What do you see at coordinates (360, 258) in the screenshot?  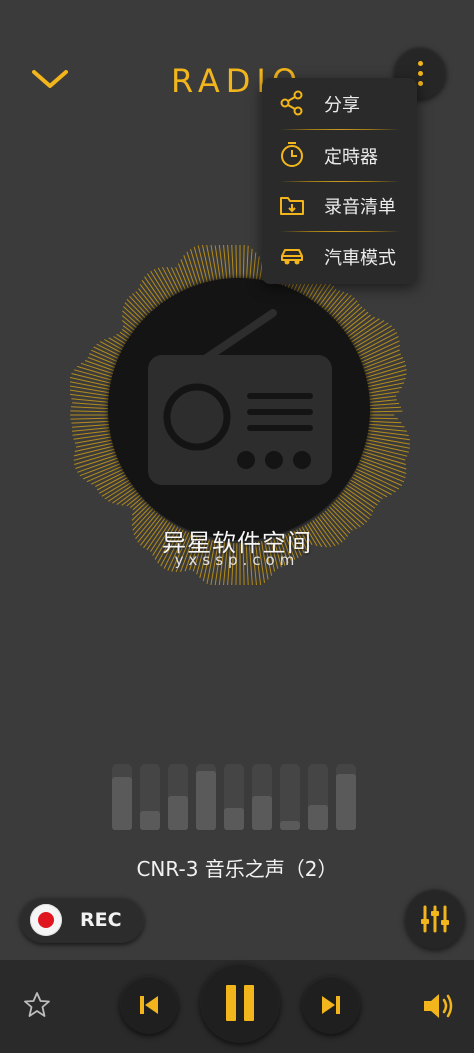 I see `menu-item-label: 汽車模式` at bounding box center [360, 258].